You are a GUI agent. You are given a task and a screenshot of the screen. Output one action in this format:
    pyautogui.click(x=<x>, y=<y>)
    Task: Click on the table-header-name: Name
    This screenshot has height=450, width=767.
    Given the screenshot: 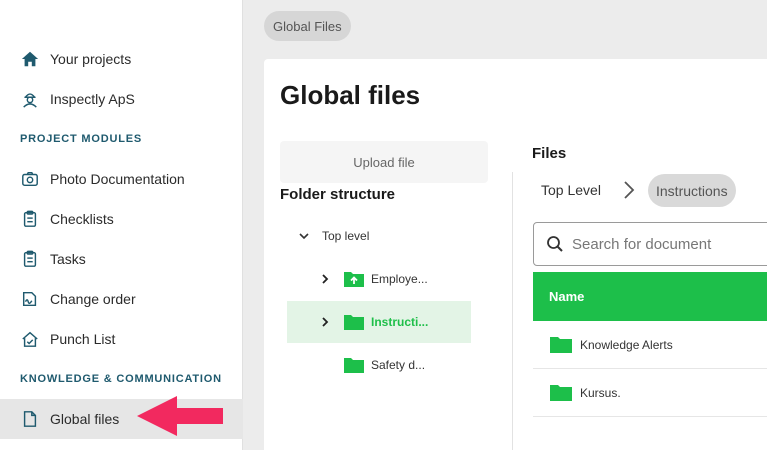 What is the action you would take?
    pyautogui.click(x=650, y=296)
    